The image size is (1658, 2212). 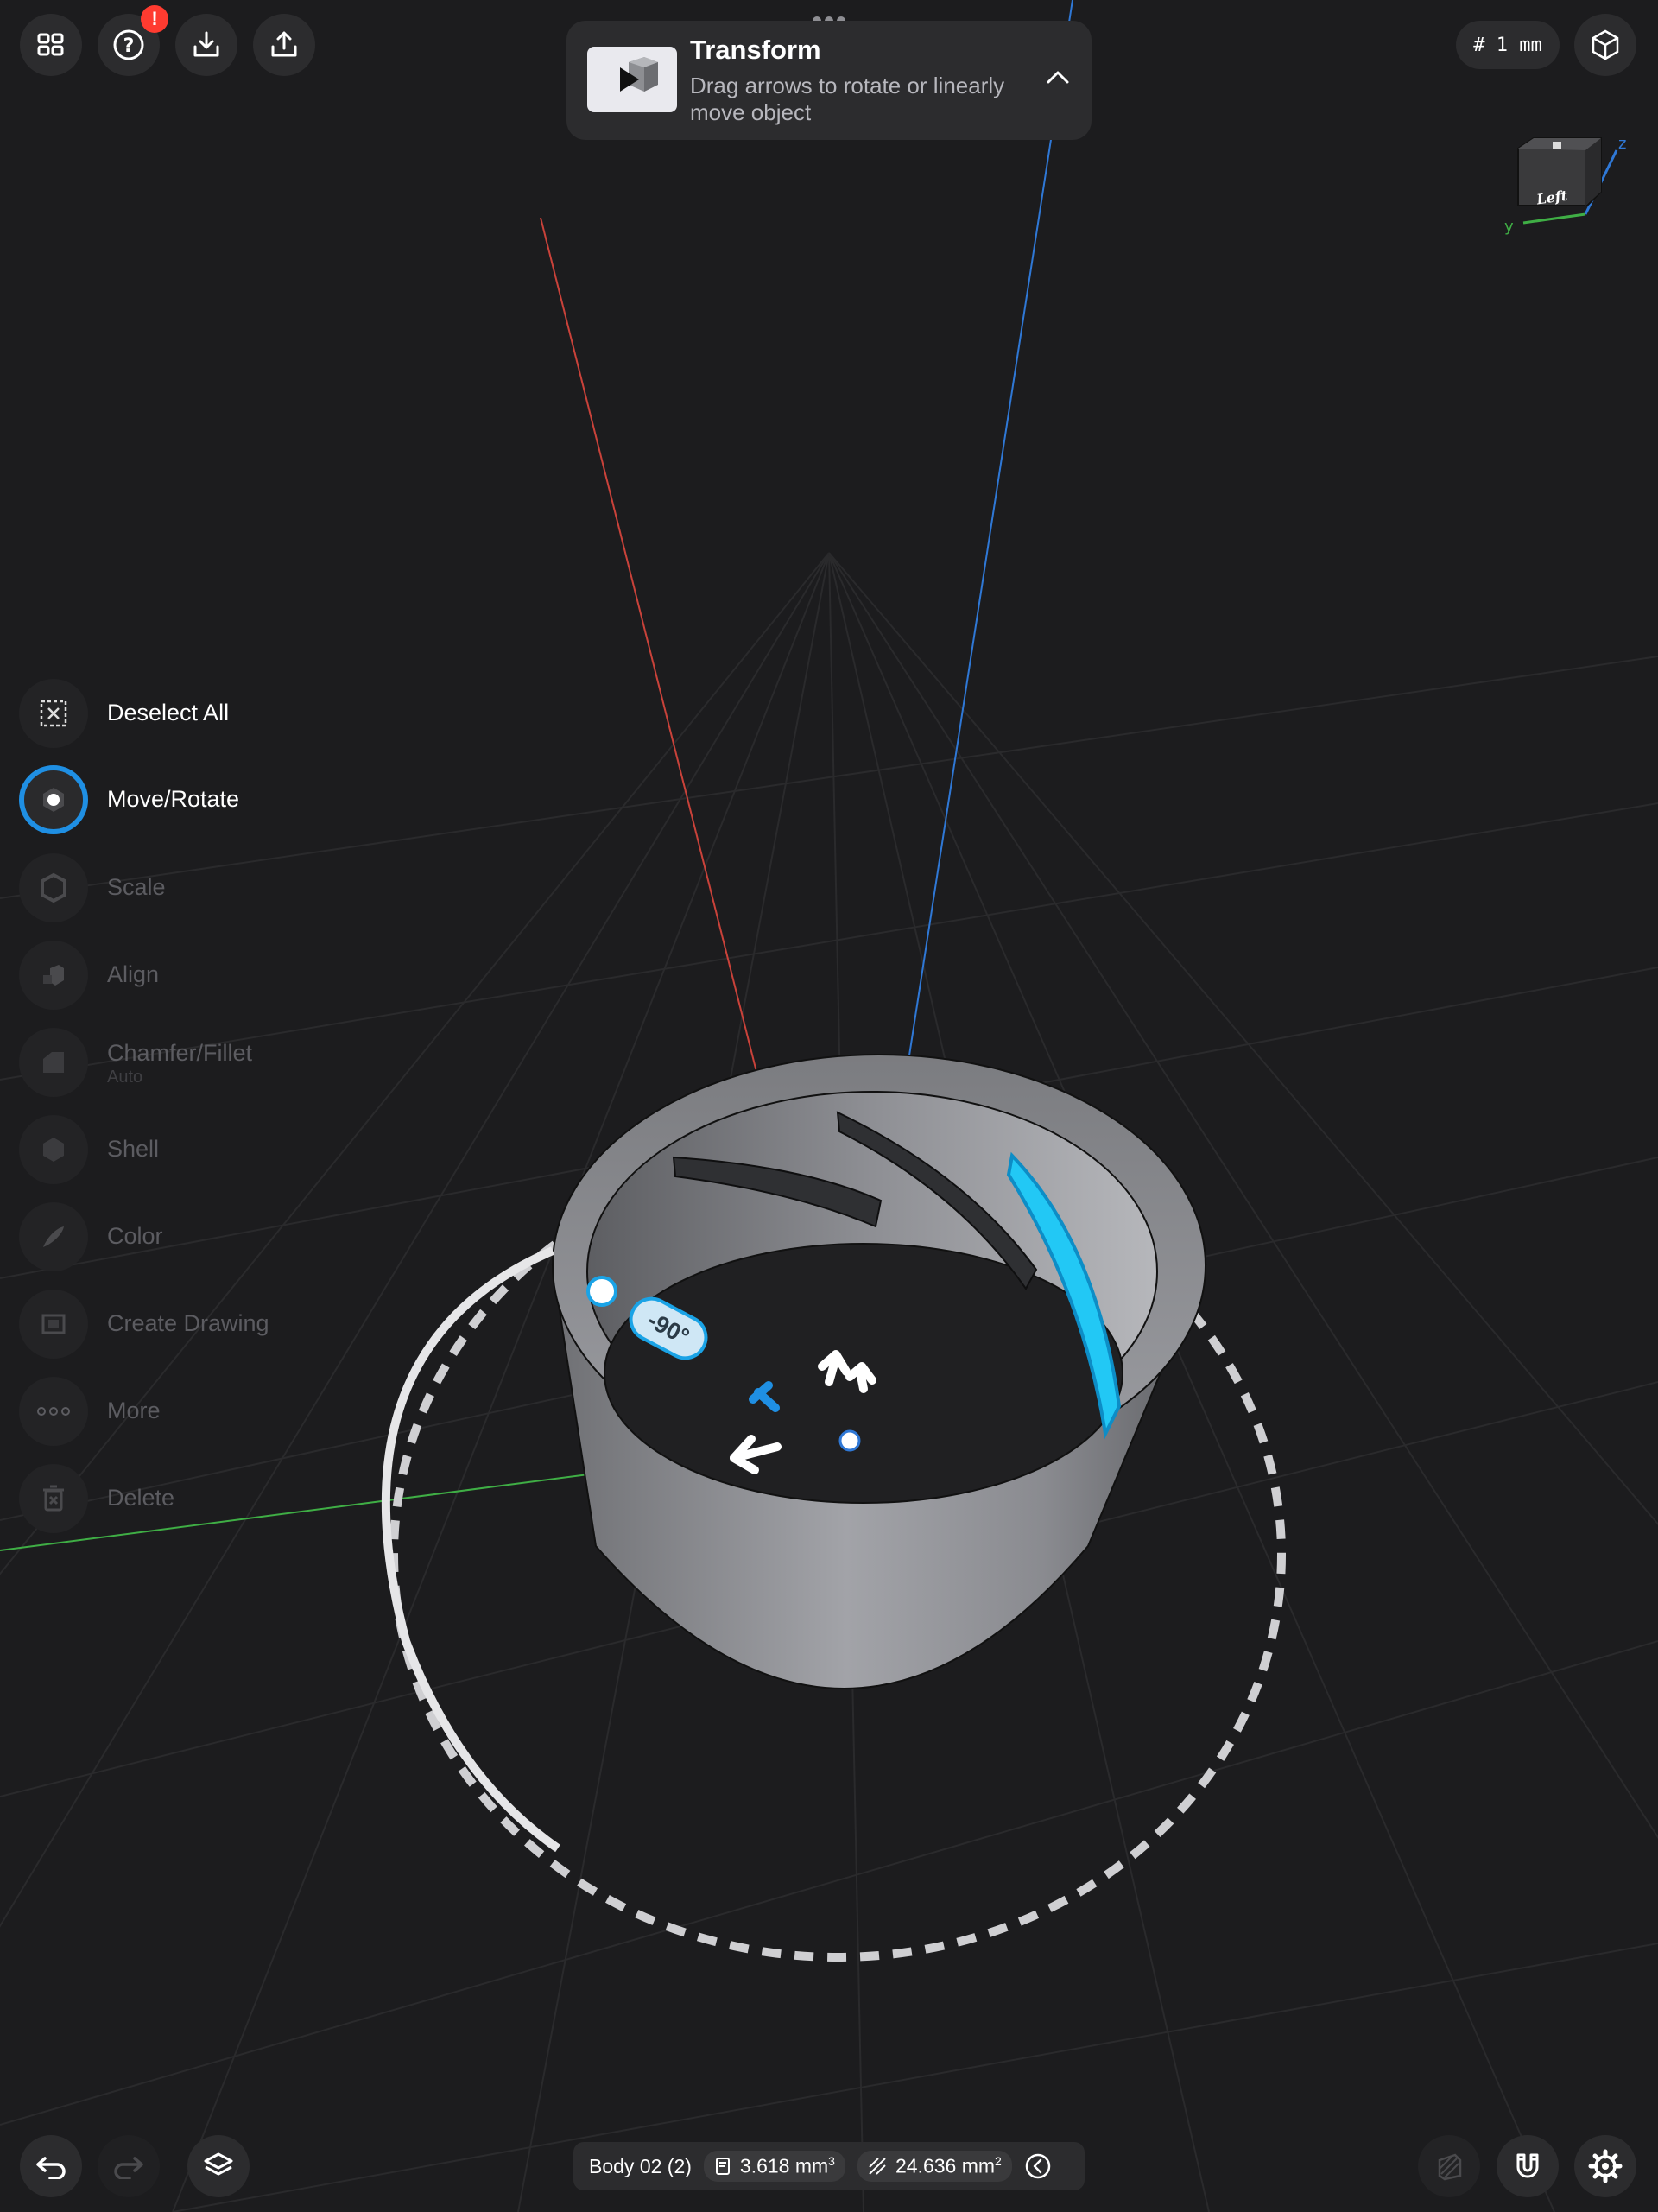 What do you see at coordinates (722, 2166) in the screenshot?
I see `volume-icon` at bounding box center [722, 2166].